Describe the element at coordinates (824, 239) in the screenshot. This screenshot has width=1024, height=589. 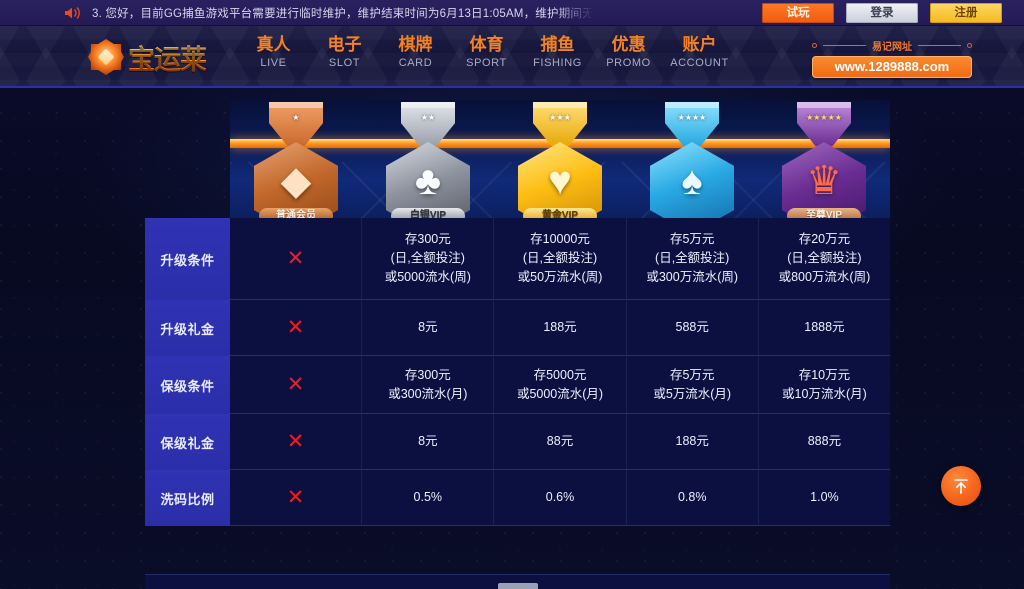
I see `cell-line: 存20万元` at that location.